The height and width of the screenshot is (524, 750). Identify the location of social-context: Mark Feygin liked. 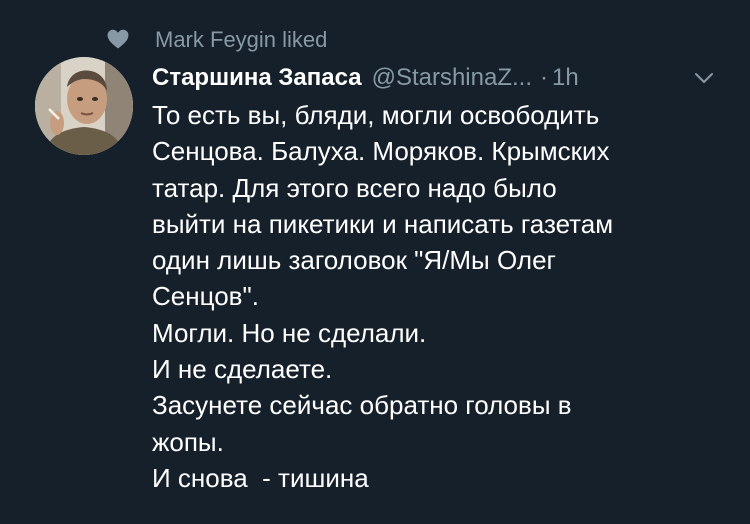
(217, 39).